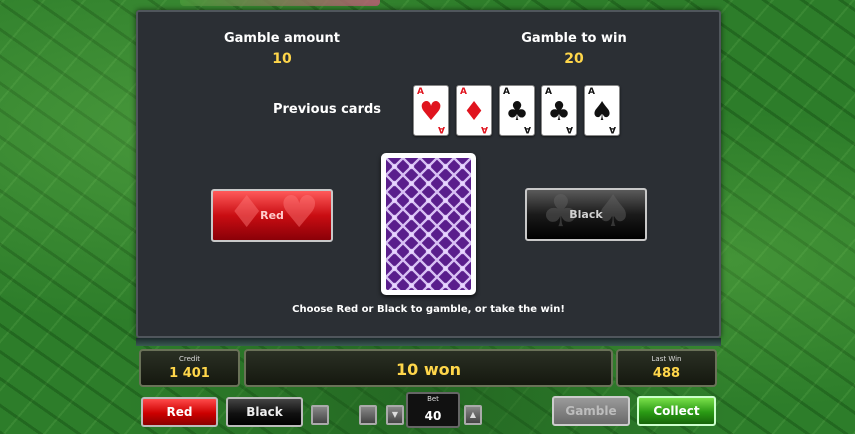 This screenshot has height=434, width=855. What do you see at coordinates (574, 38) in the screenshot?
I see `gamble-to-win-label: Gamble to win` at bounding box center [574, 38].